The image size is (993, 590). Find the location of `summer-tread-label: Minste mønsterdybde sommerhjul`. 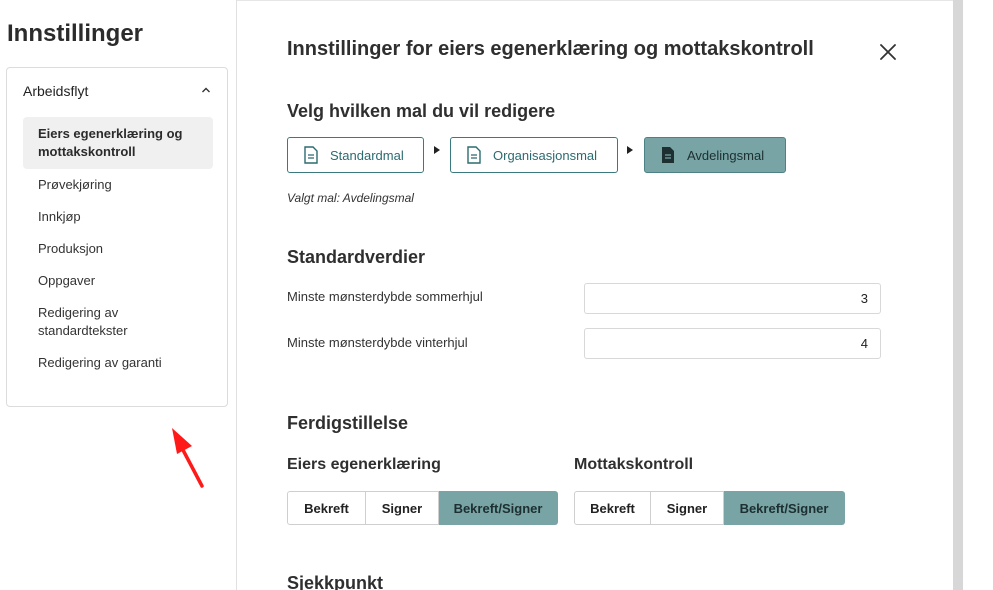

summer-tread-label: Minste mønsterdybde sommerhjul is located at coordinates (385, 296).